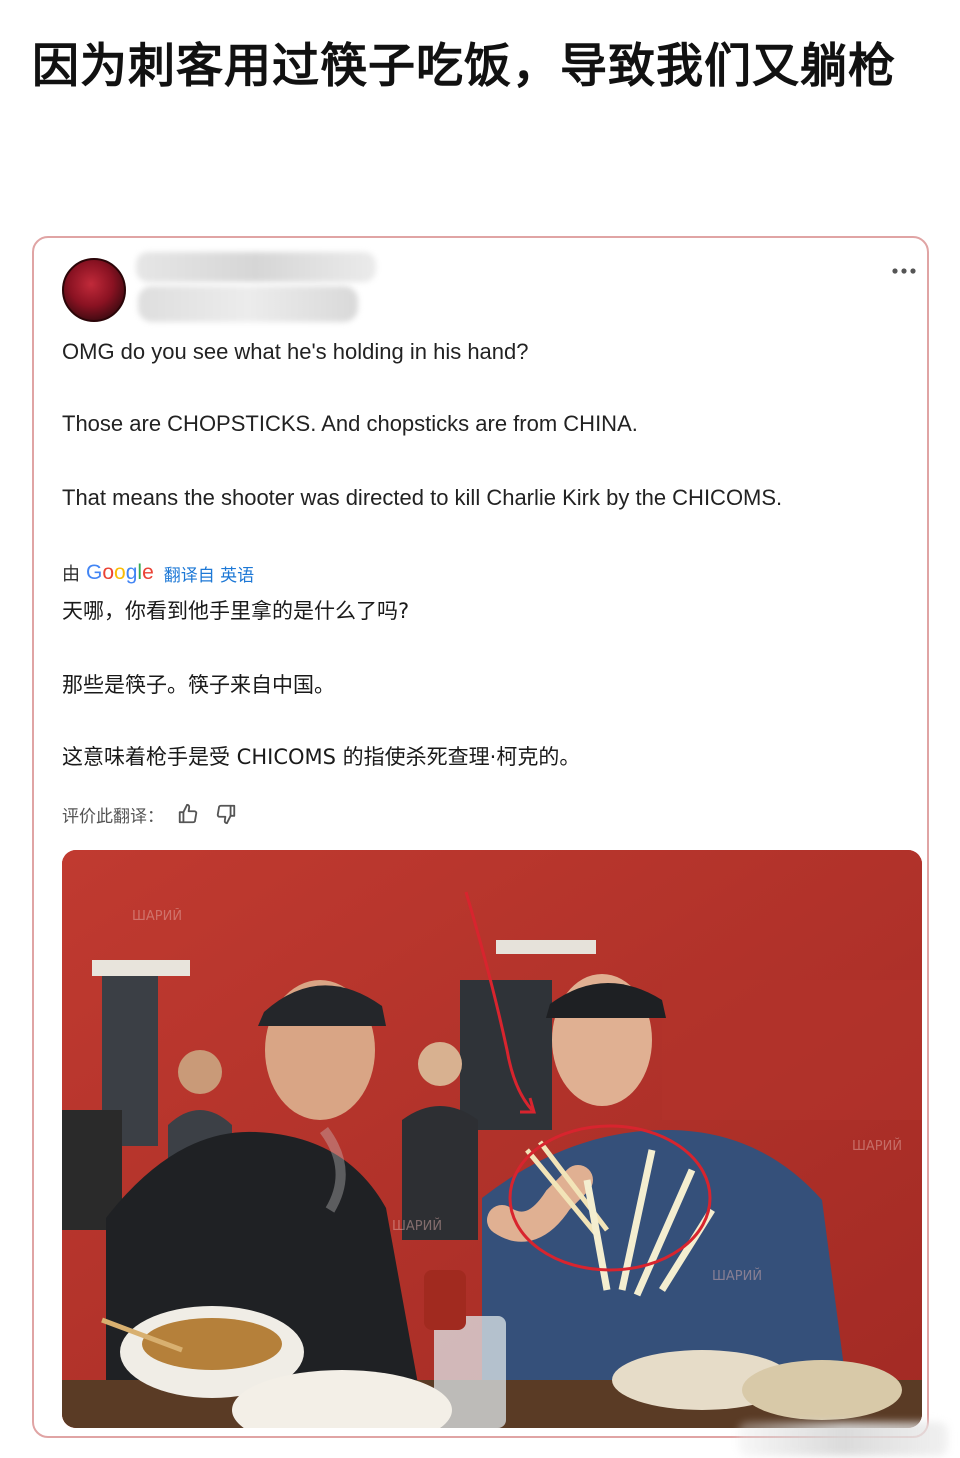 The height and width of the screenshot is (1458, 960). Describe the element at coordinates (94, 290) in the screenshot. I see `avatar` at that location.